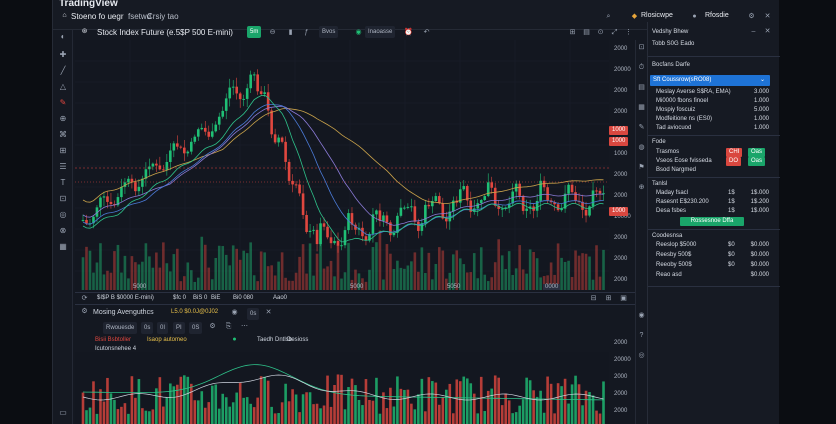 The width and height of the screenshot is (836, 424). I want to click on alerts-icon: ⏱, so click(641, 67).